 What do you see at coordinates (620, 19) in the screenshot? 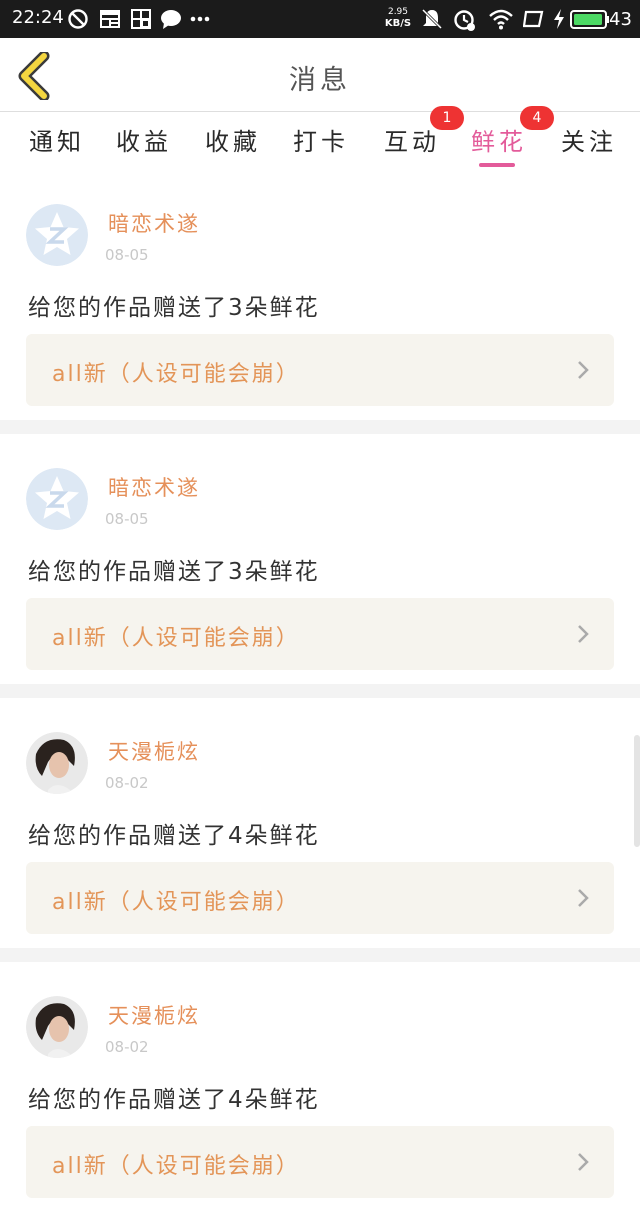
I see `battery-level: 43` at bounding box center [620, 19].